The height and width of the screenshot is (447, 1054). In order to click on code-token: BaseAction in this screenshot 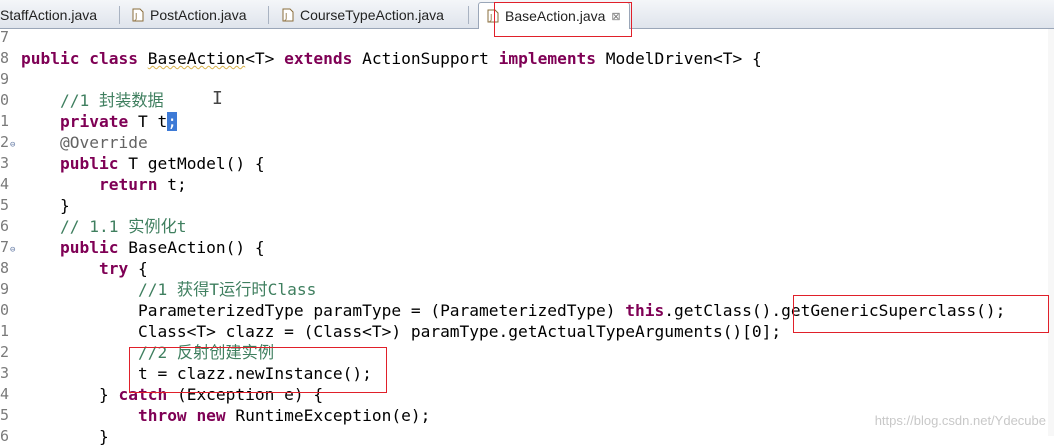, I will do `click(196, 58)`.